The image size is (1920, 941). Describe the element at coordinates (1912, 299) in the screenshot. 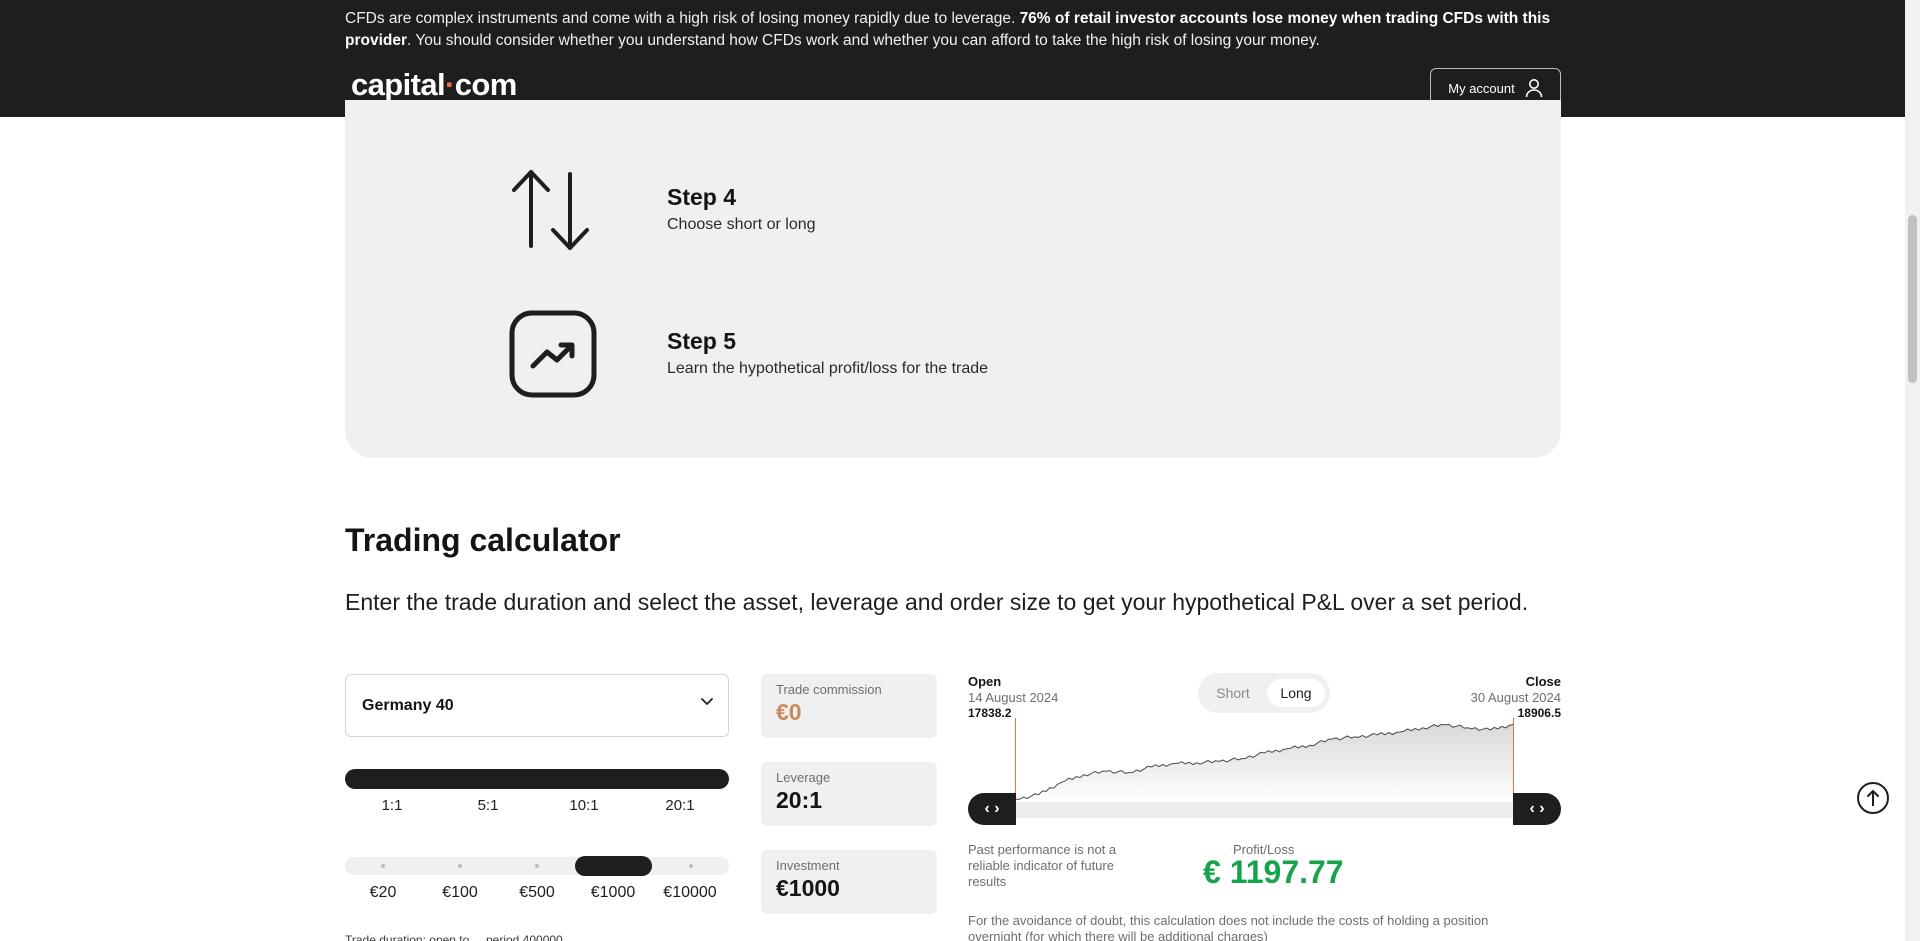

I see `page-scrollbar-thumb` at that location.